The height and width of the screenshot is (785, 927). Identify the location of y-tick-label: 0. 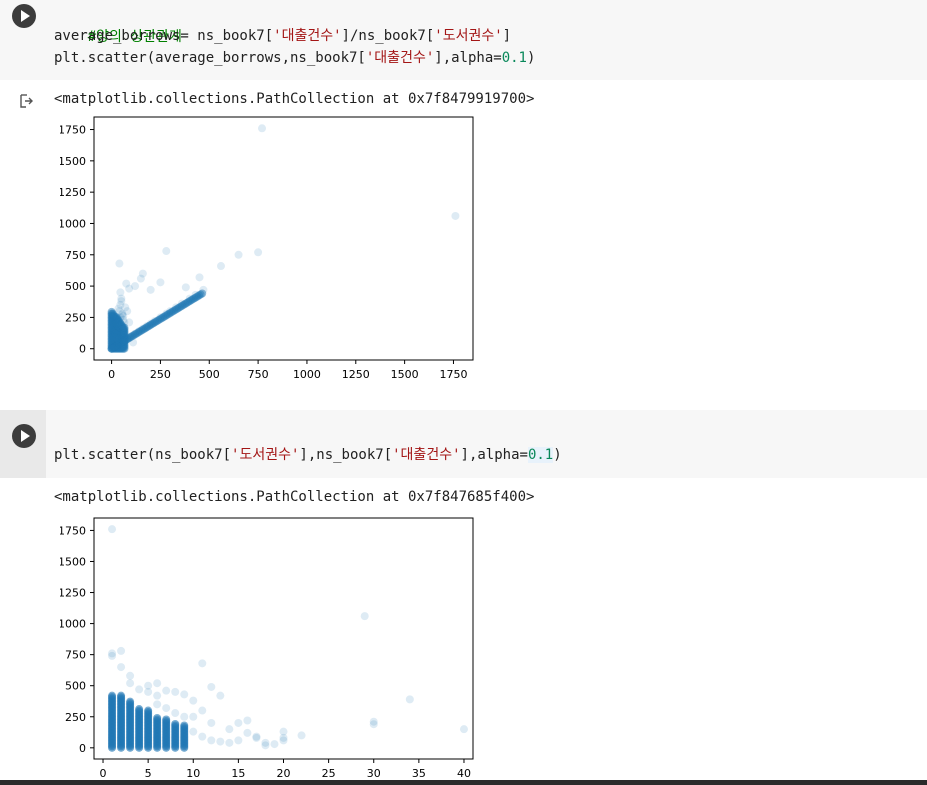
(82, 748).